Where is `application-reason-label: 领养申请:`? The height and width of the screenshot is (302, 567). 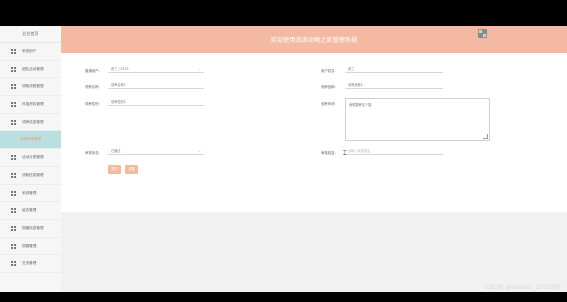 application-reason-label: 领养申请: is located at coordinates (328, 104).